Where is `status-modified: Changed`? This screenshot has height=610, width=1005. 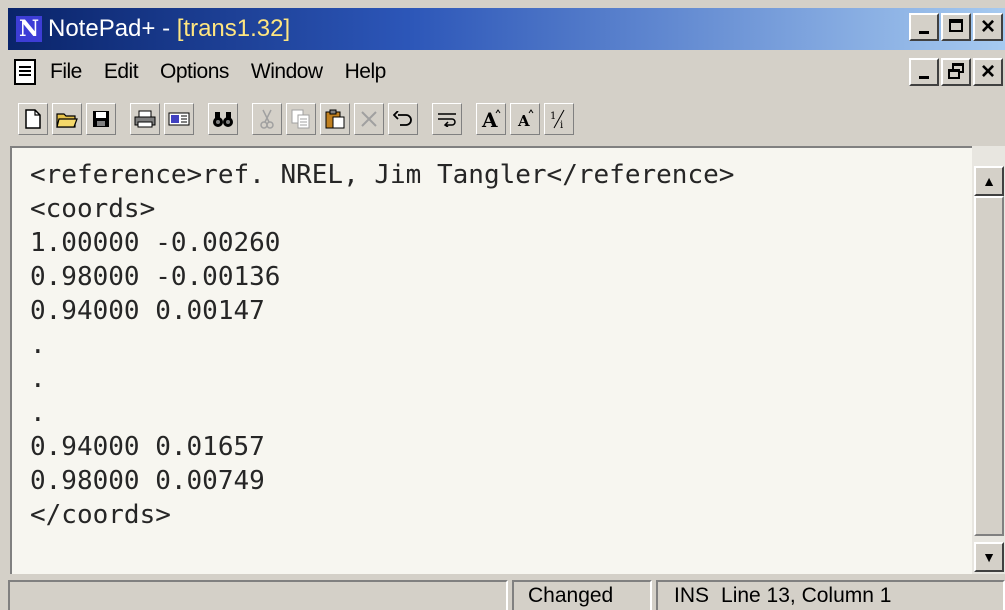 status-modified: Changed is located at coordinates (582, 595).